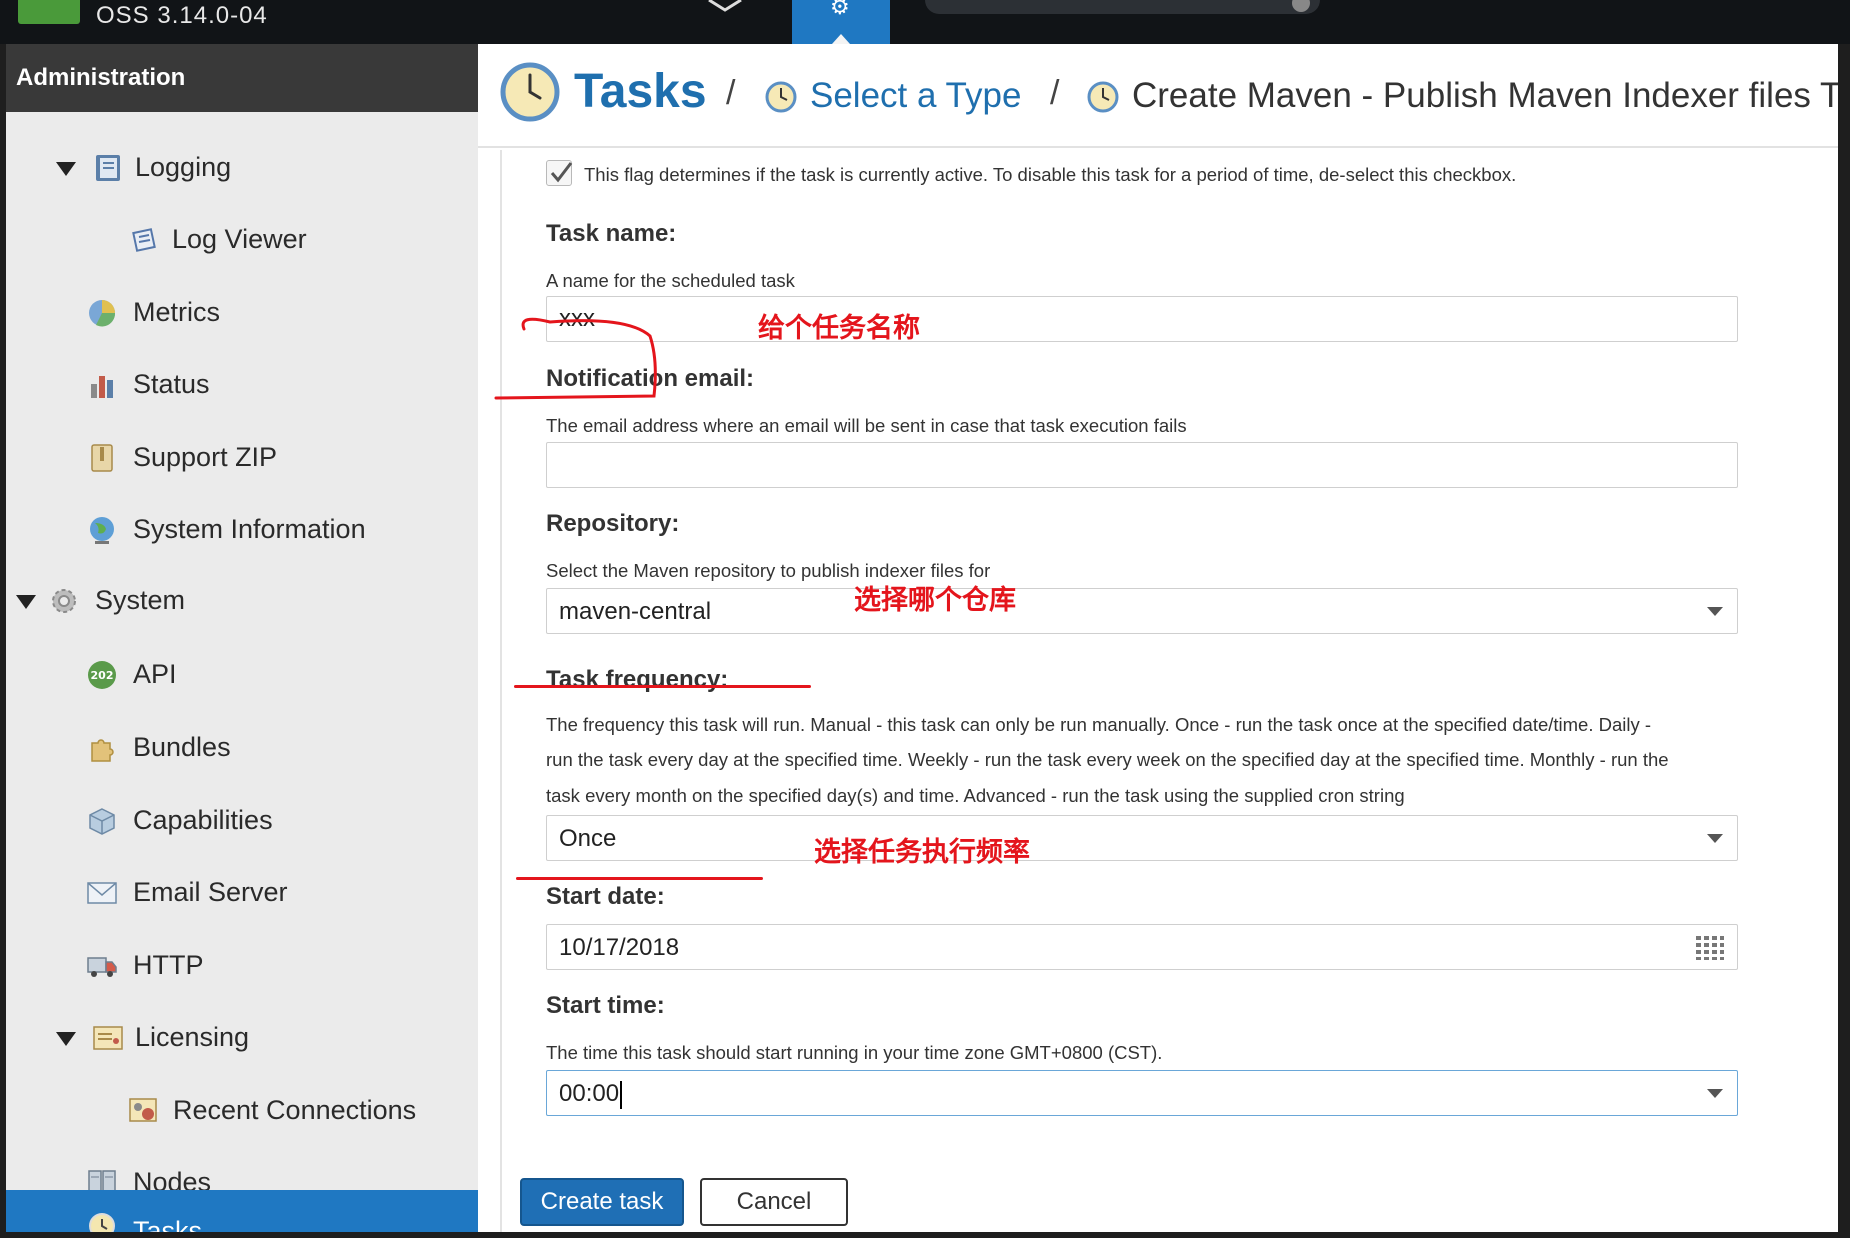 The height and width of the screenshot is (1238, 1850). What do you see at coordinates (102, 821) in the screenshot?
I see `cube-icon` at bounding box center [102, 821].